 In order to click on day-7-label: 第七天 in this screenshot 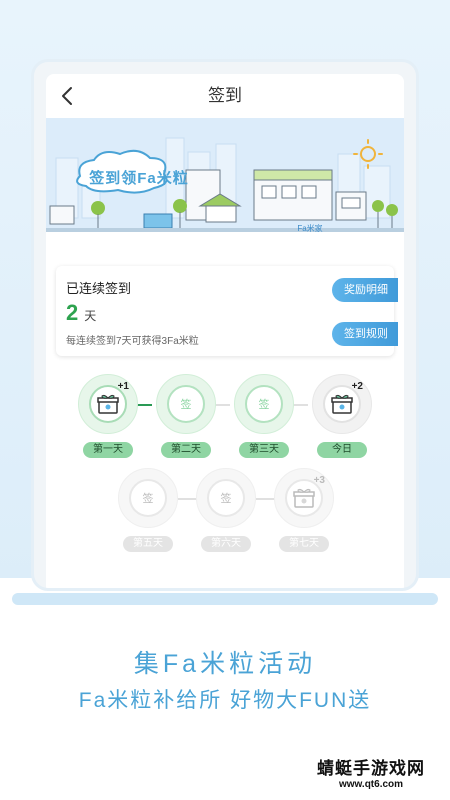, I will do `click(304, 544)`.